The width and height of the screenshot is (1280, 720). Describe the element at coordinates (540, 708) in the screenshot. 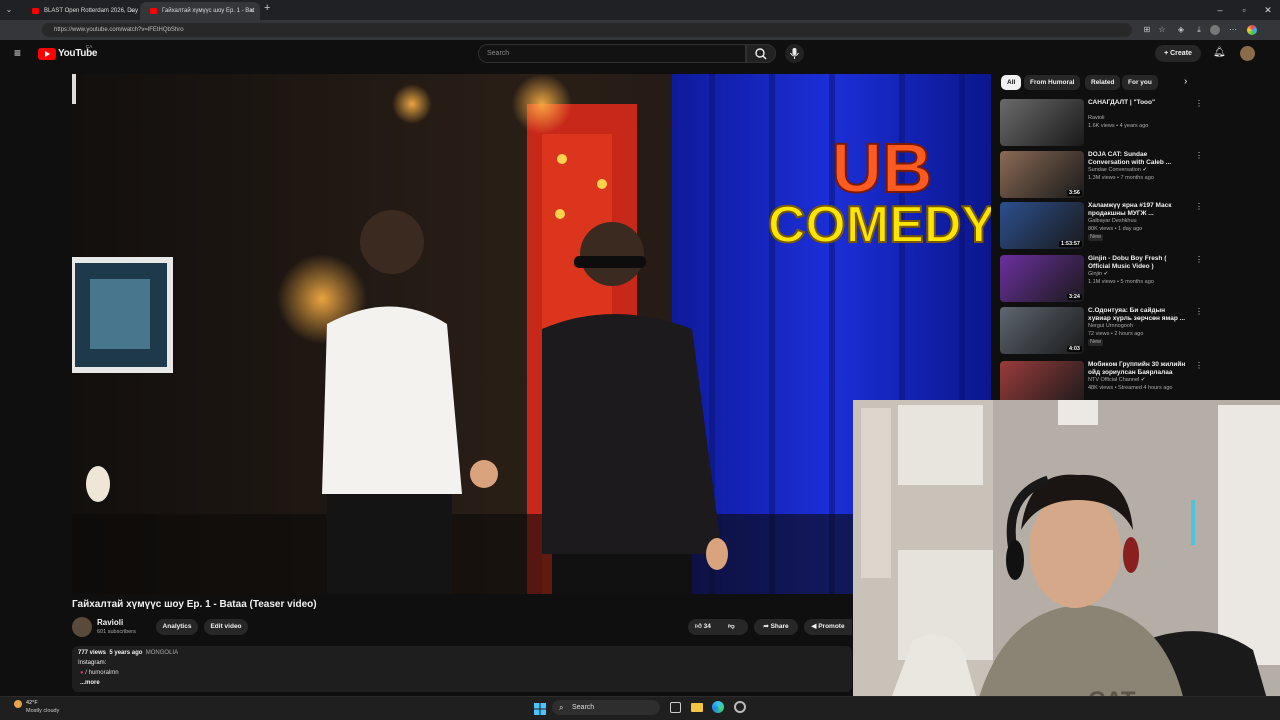

I see `windows-start-icon` at that location.